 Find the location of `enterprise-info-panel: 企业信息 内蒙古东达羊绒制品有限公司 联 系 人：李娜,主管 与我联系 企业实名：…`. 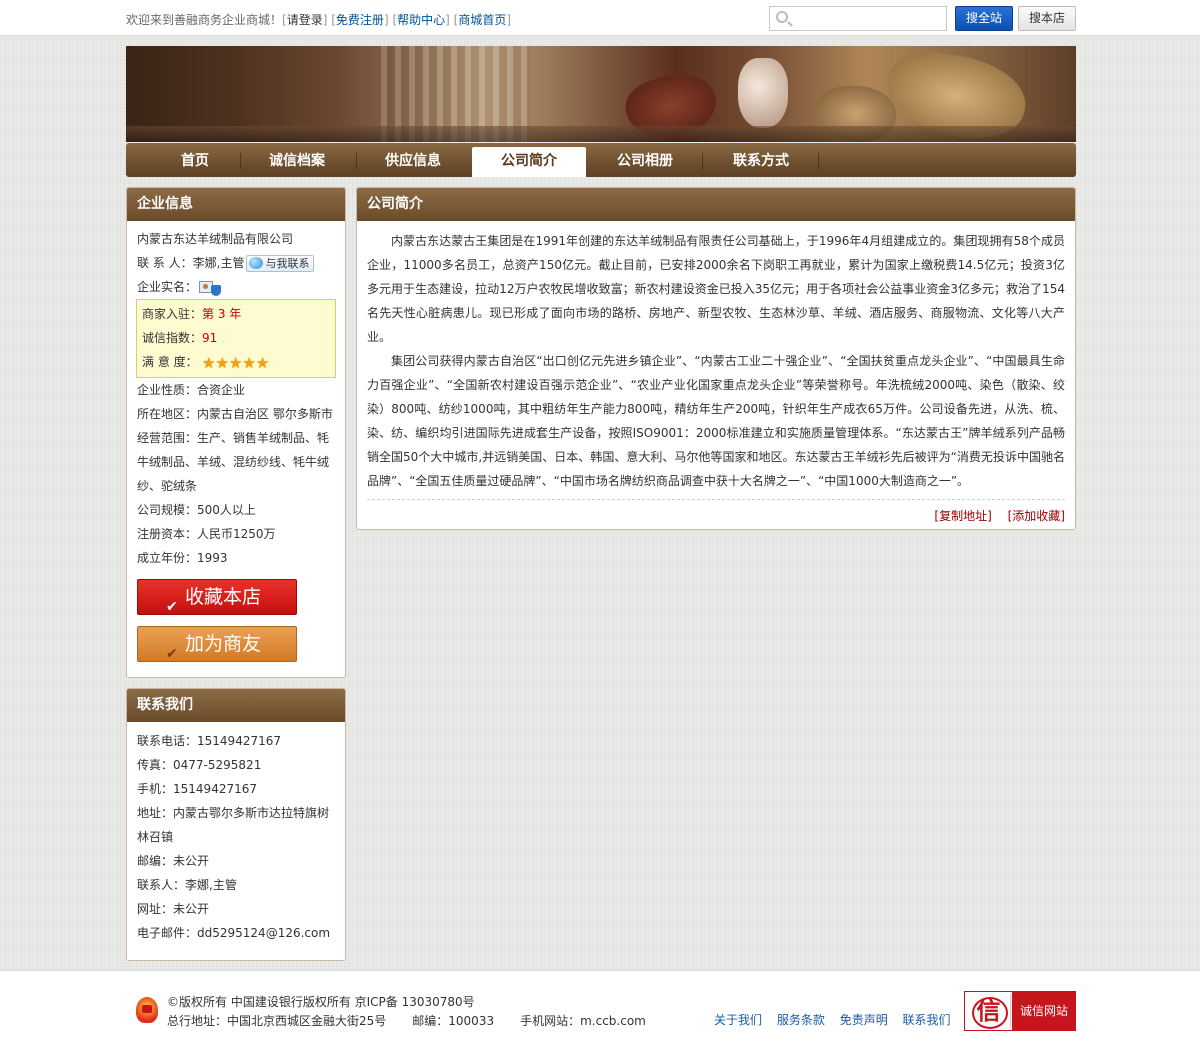

enterprise-info-panel: 企业信息 内蒙古东达羊绒制品有限公司 联 系 人：李娜,主管 与我联系 企业实名：… is located at coordinates (236, 432).